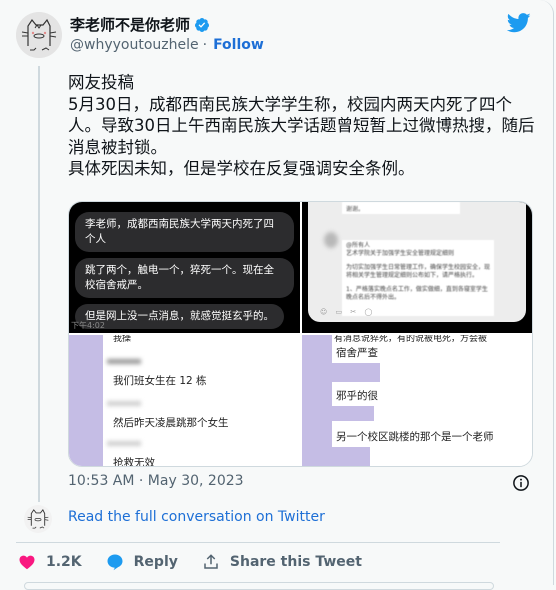  What do you see at coordinates (358, 245) in the screenshot?
I see `notice-line: @所有人` at bounding box center [358, 245].